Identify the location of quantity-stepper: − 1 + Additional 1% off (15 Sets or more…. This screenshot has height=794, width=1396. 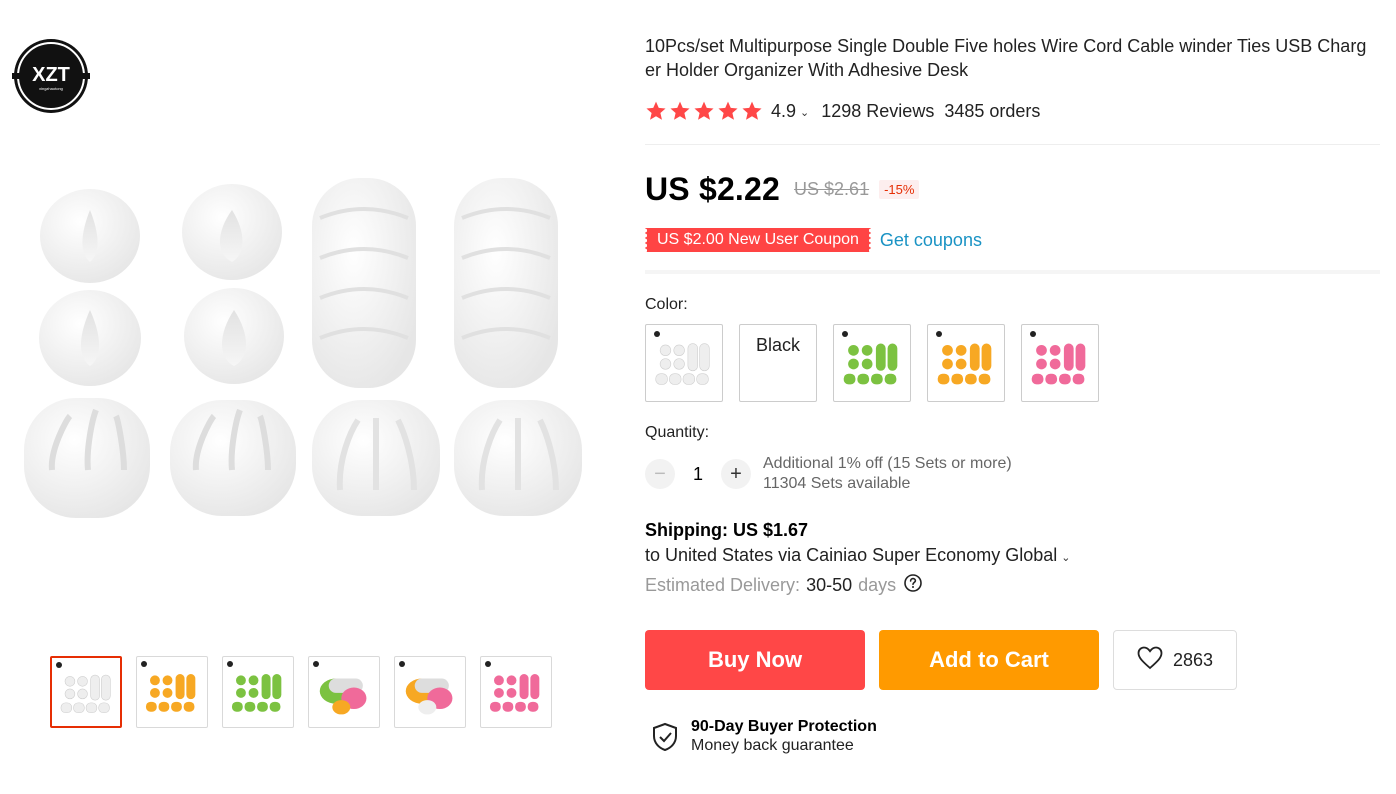
(1012, 474).